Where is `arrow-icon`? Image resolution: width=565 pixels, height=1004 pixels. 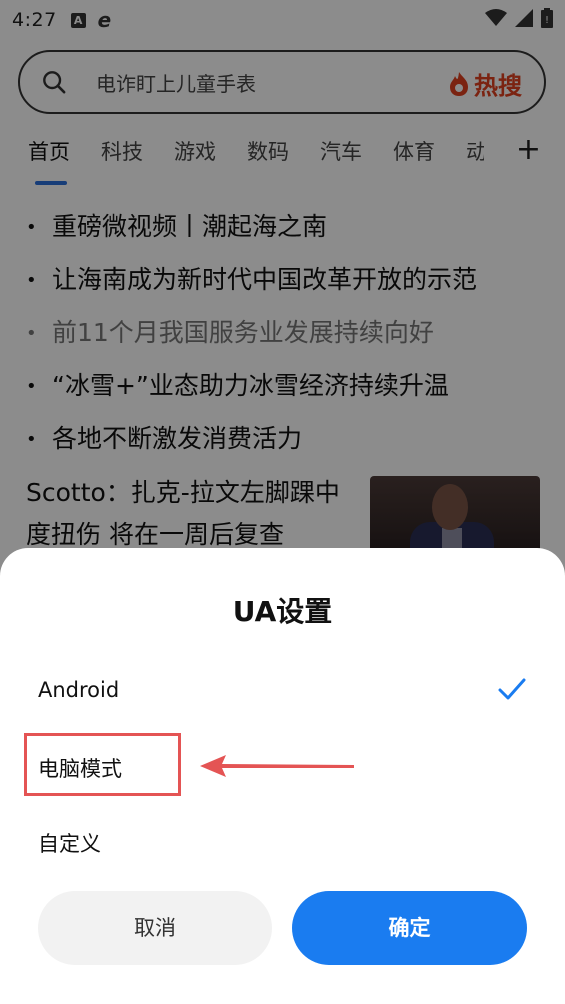
arrow-icon is located at coordinates (277, 766).